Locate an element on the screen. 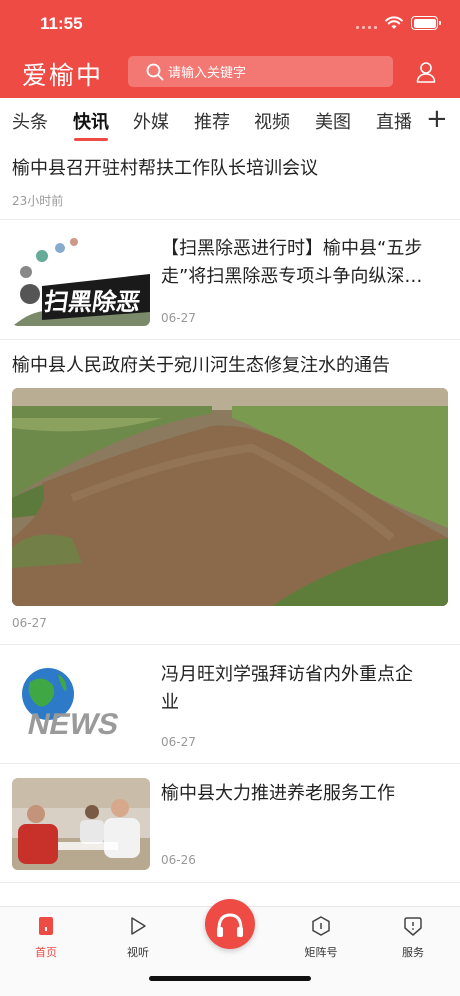 This screenshot has height=996, width=460. news-logo-illustration: NEWS is located at coordinates (81, 705).